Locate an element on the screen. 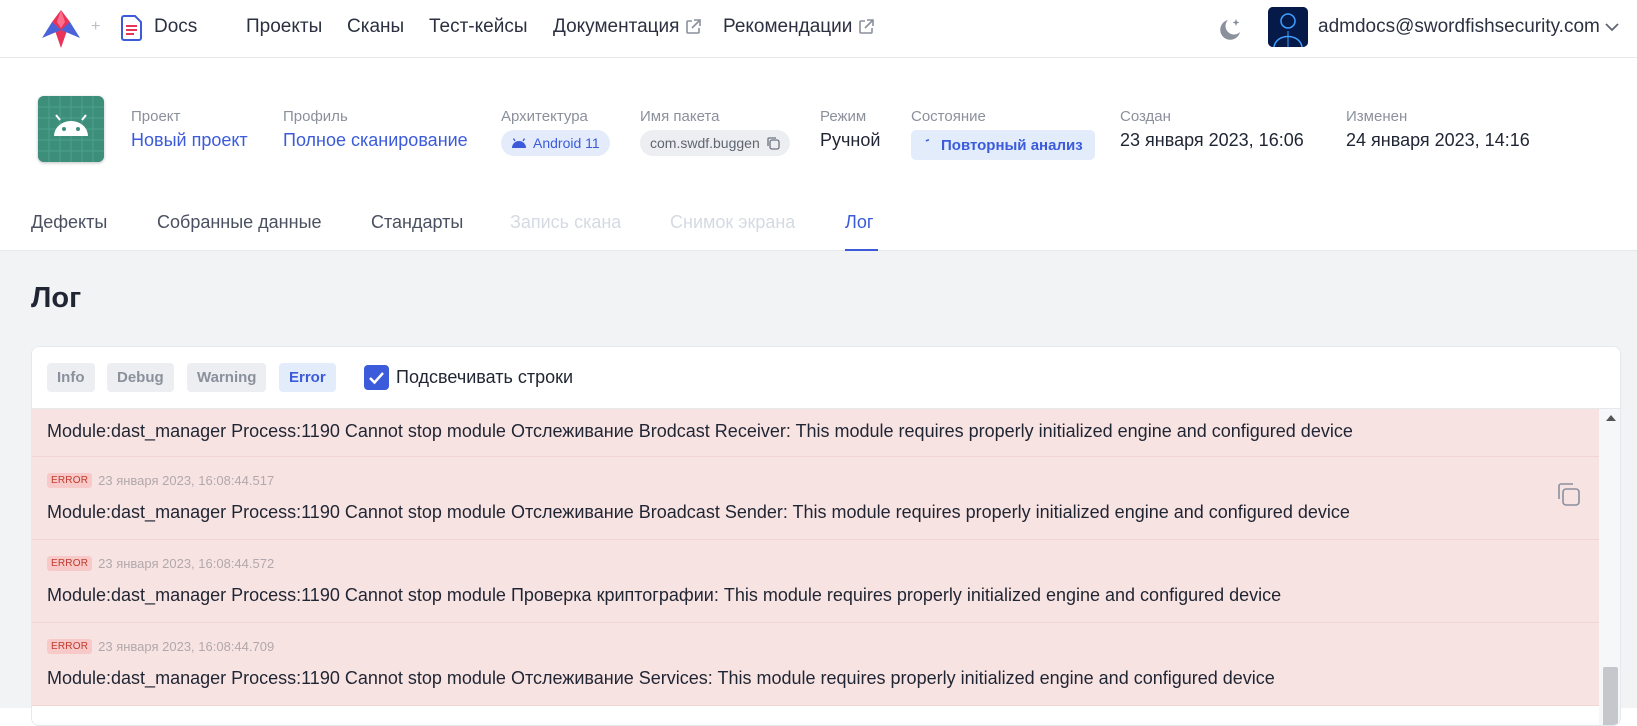 The image size is (1637, 726). field-label: Проект is located at coordinates (156, 116).